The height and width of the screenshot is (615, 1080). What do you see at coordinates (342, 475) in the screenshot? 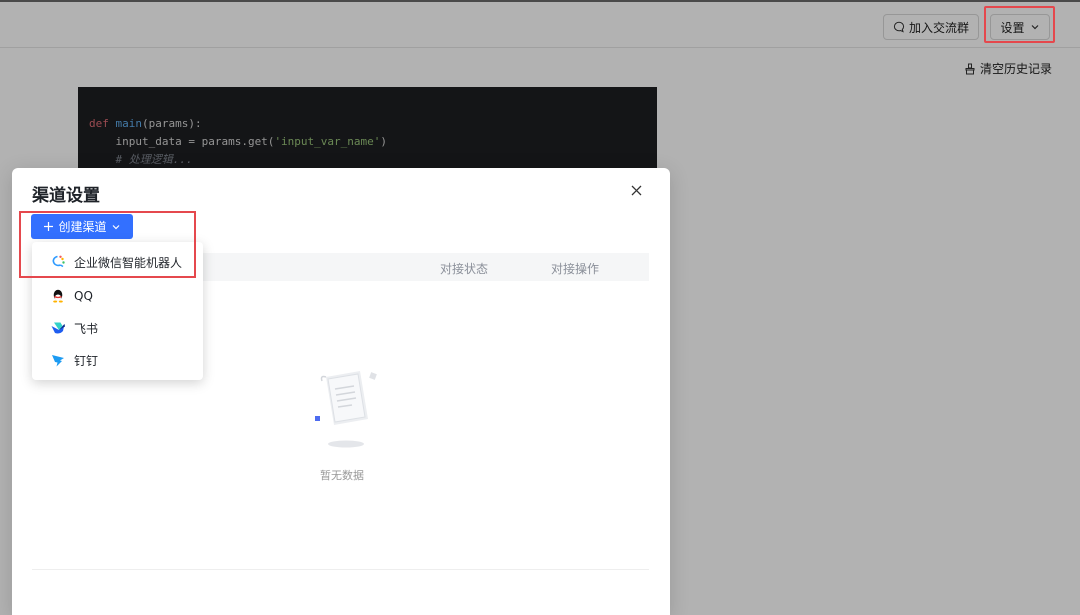
I see `empty-text: 暂无数据` at bounding box center [342, 475].